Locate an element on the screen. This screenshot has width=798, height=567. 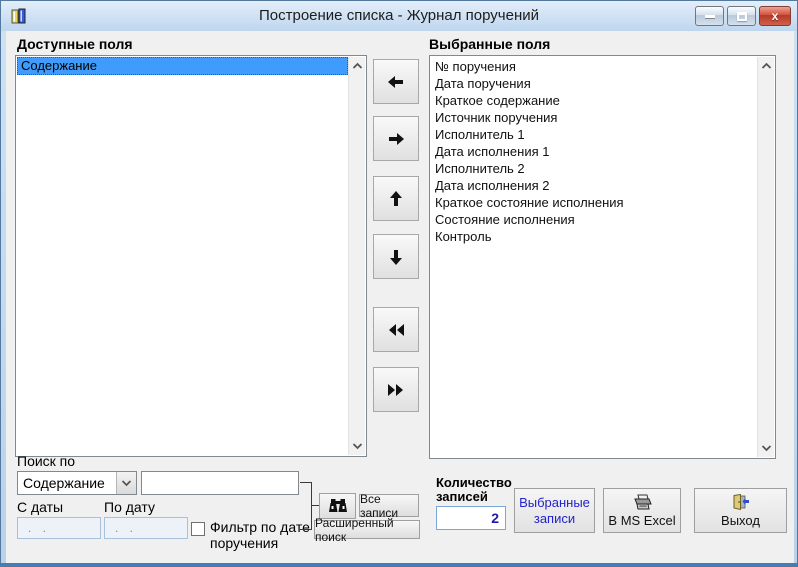
selected-records-label: Выбранные записи is located at coordinates (554, 510).